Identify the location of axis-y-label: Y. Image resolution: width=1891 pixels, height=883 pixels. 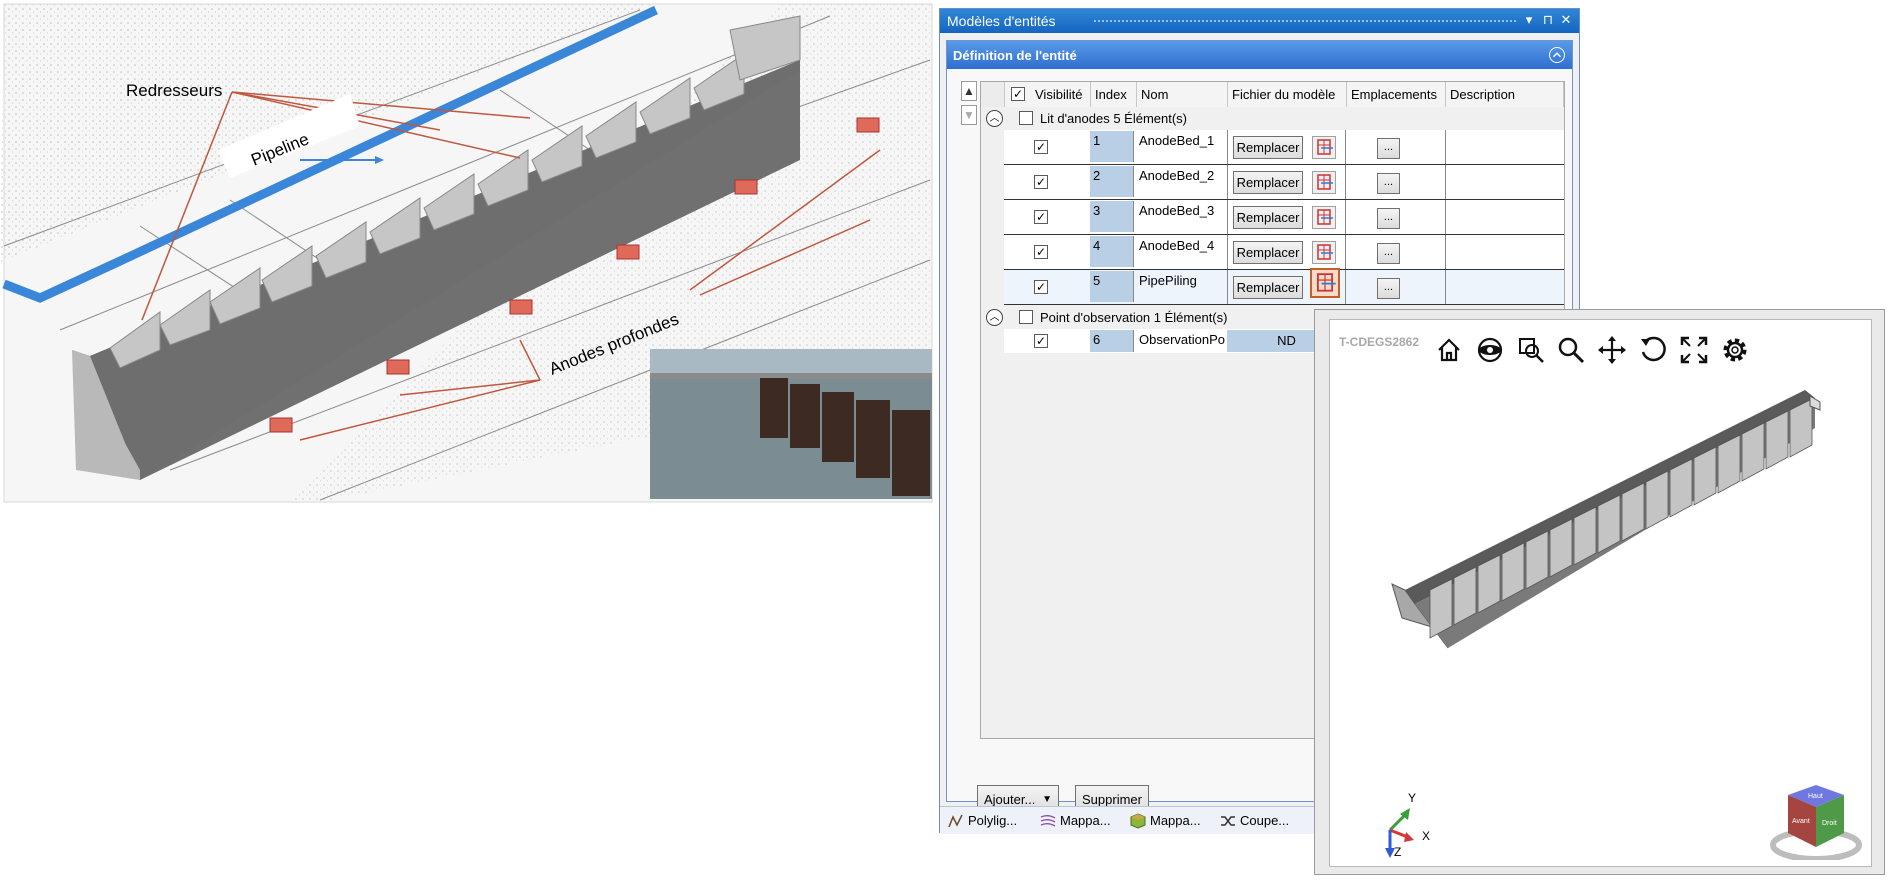
(1412, 798).